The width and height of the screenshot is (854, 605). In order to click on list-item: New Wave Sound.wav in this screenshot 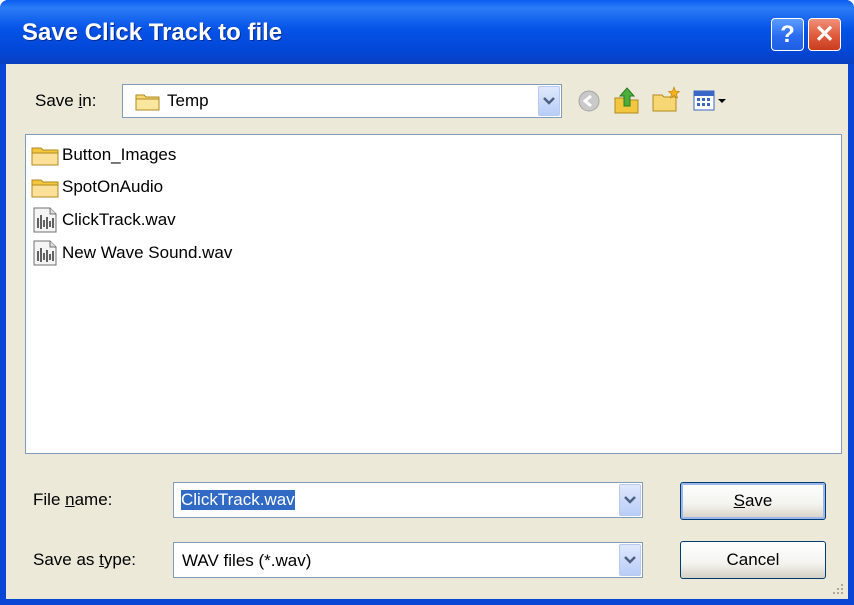, I will do `click(131, 253)`.